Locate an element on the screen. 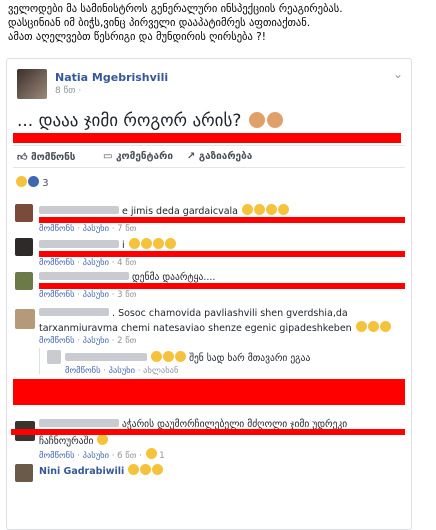  reactions-summary: 3 is located at coordinates (32, 182).